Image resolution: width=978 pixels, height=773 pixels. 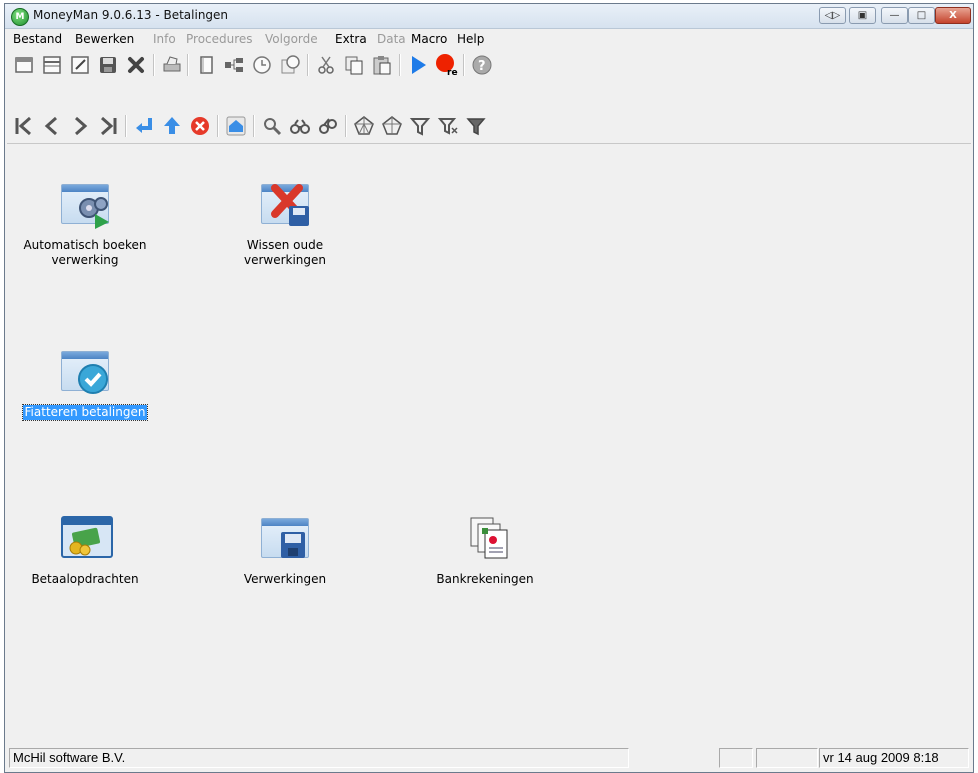 I want to click on restore-document-button: ▣, so click(x=862, y=15).